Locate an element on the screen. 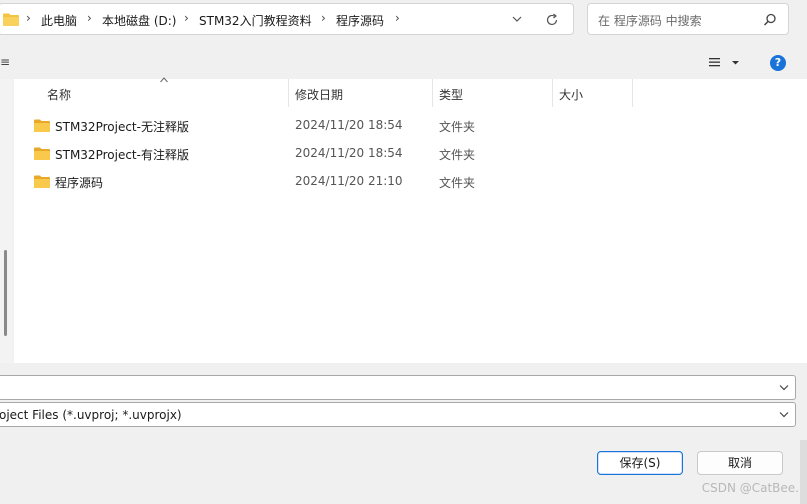 Image resolution: width=807 pixels, height=504 pixels. column-header-size: 大小 is located at coordinates (571, 94).